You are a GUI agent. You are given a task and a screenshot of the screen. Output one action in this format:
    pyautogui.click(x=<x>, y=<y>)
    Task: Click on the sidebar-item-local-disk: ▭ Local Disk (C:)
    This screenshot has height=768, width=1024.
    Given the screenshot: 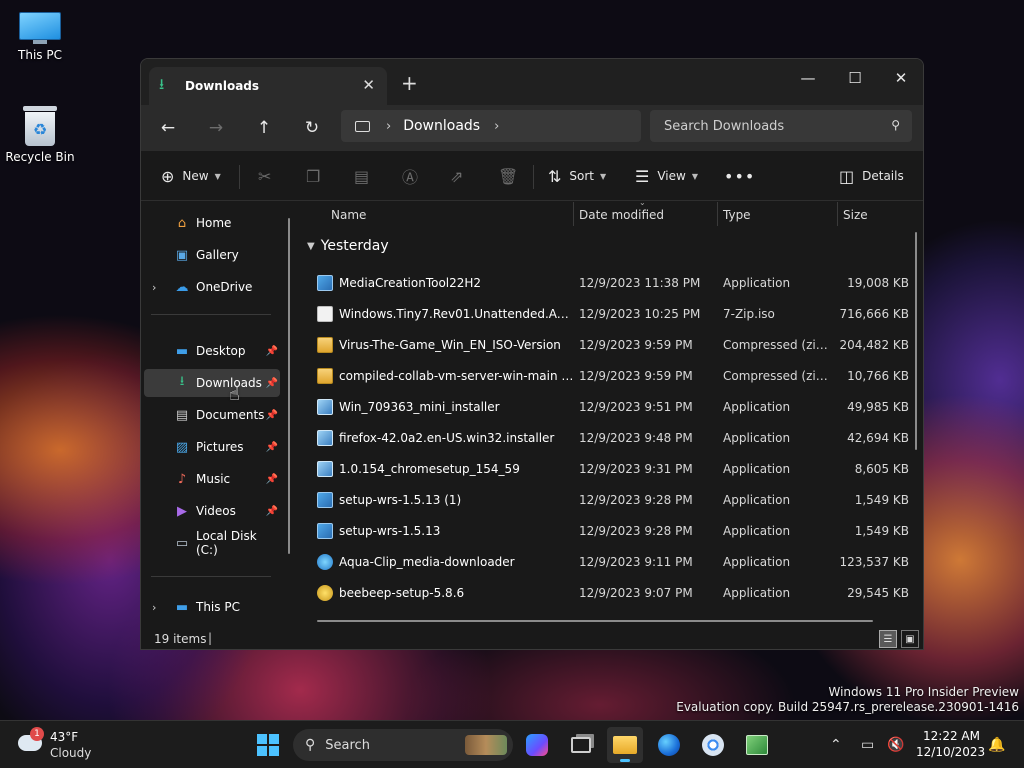 What is the action you would take?
    pyautogui.click(x=212, y=543)
    